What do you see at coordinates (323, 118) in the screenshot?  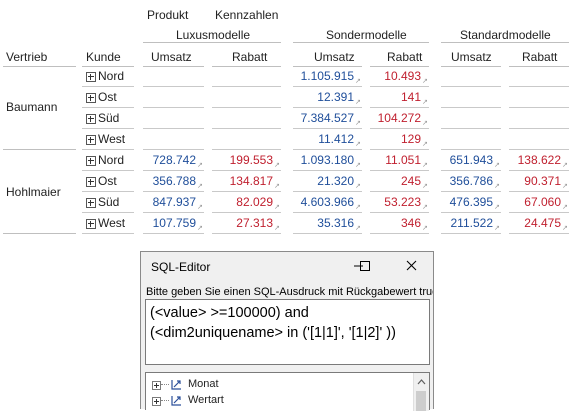 I see `table-cell-umsatz: 7.384.527` at bounding box center [323, 118].